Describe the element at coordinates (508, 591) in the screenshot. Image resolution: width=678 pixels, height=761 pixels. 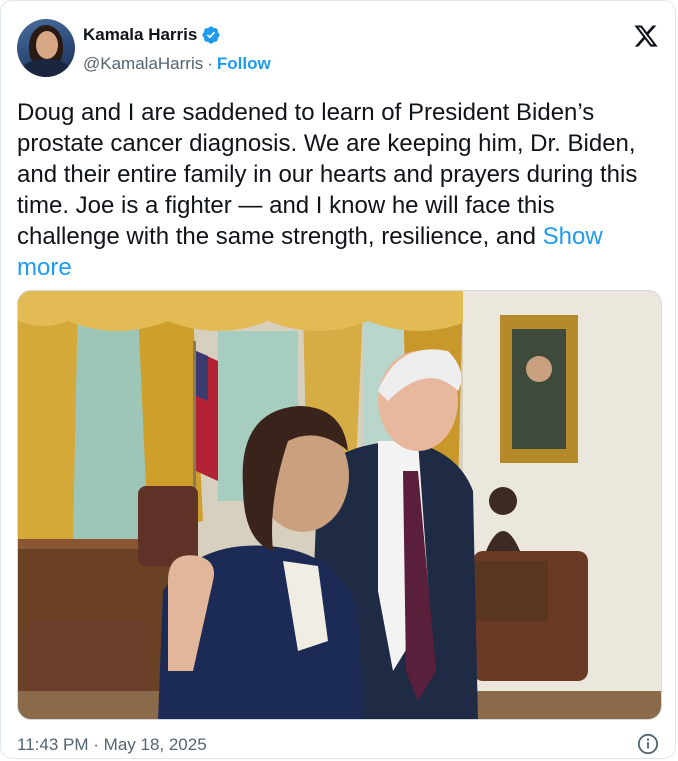
I see `side-table` at that location.